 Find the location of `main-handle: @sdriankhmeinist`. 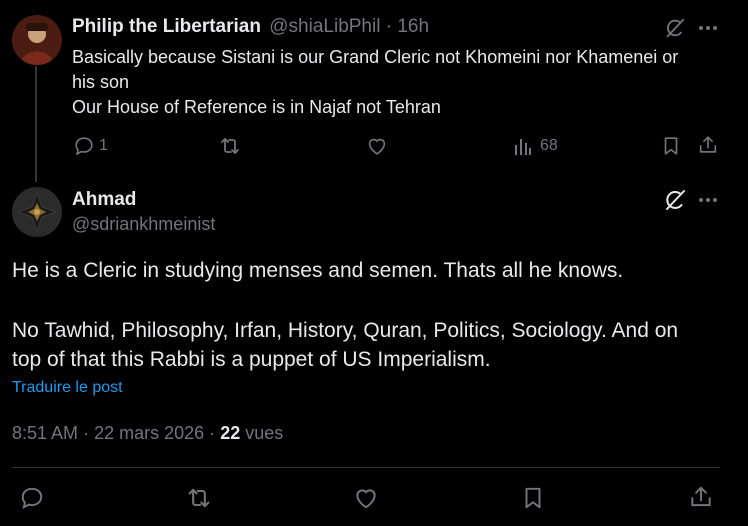

main-handle: @sdriankhmeinist is located at coordinates (143, 224).